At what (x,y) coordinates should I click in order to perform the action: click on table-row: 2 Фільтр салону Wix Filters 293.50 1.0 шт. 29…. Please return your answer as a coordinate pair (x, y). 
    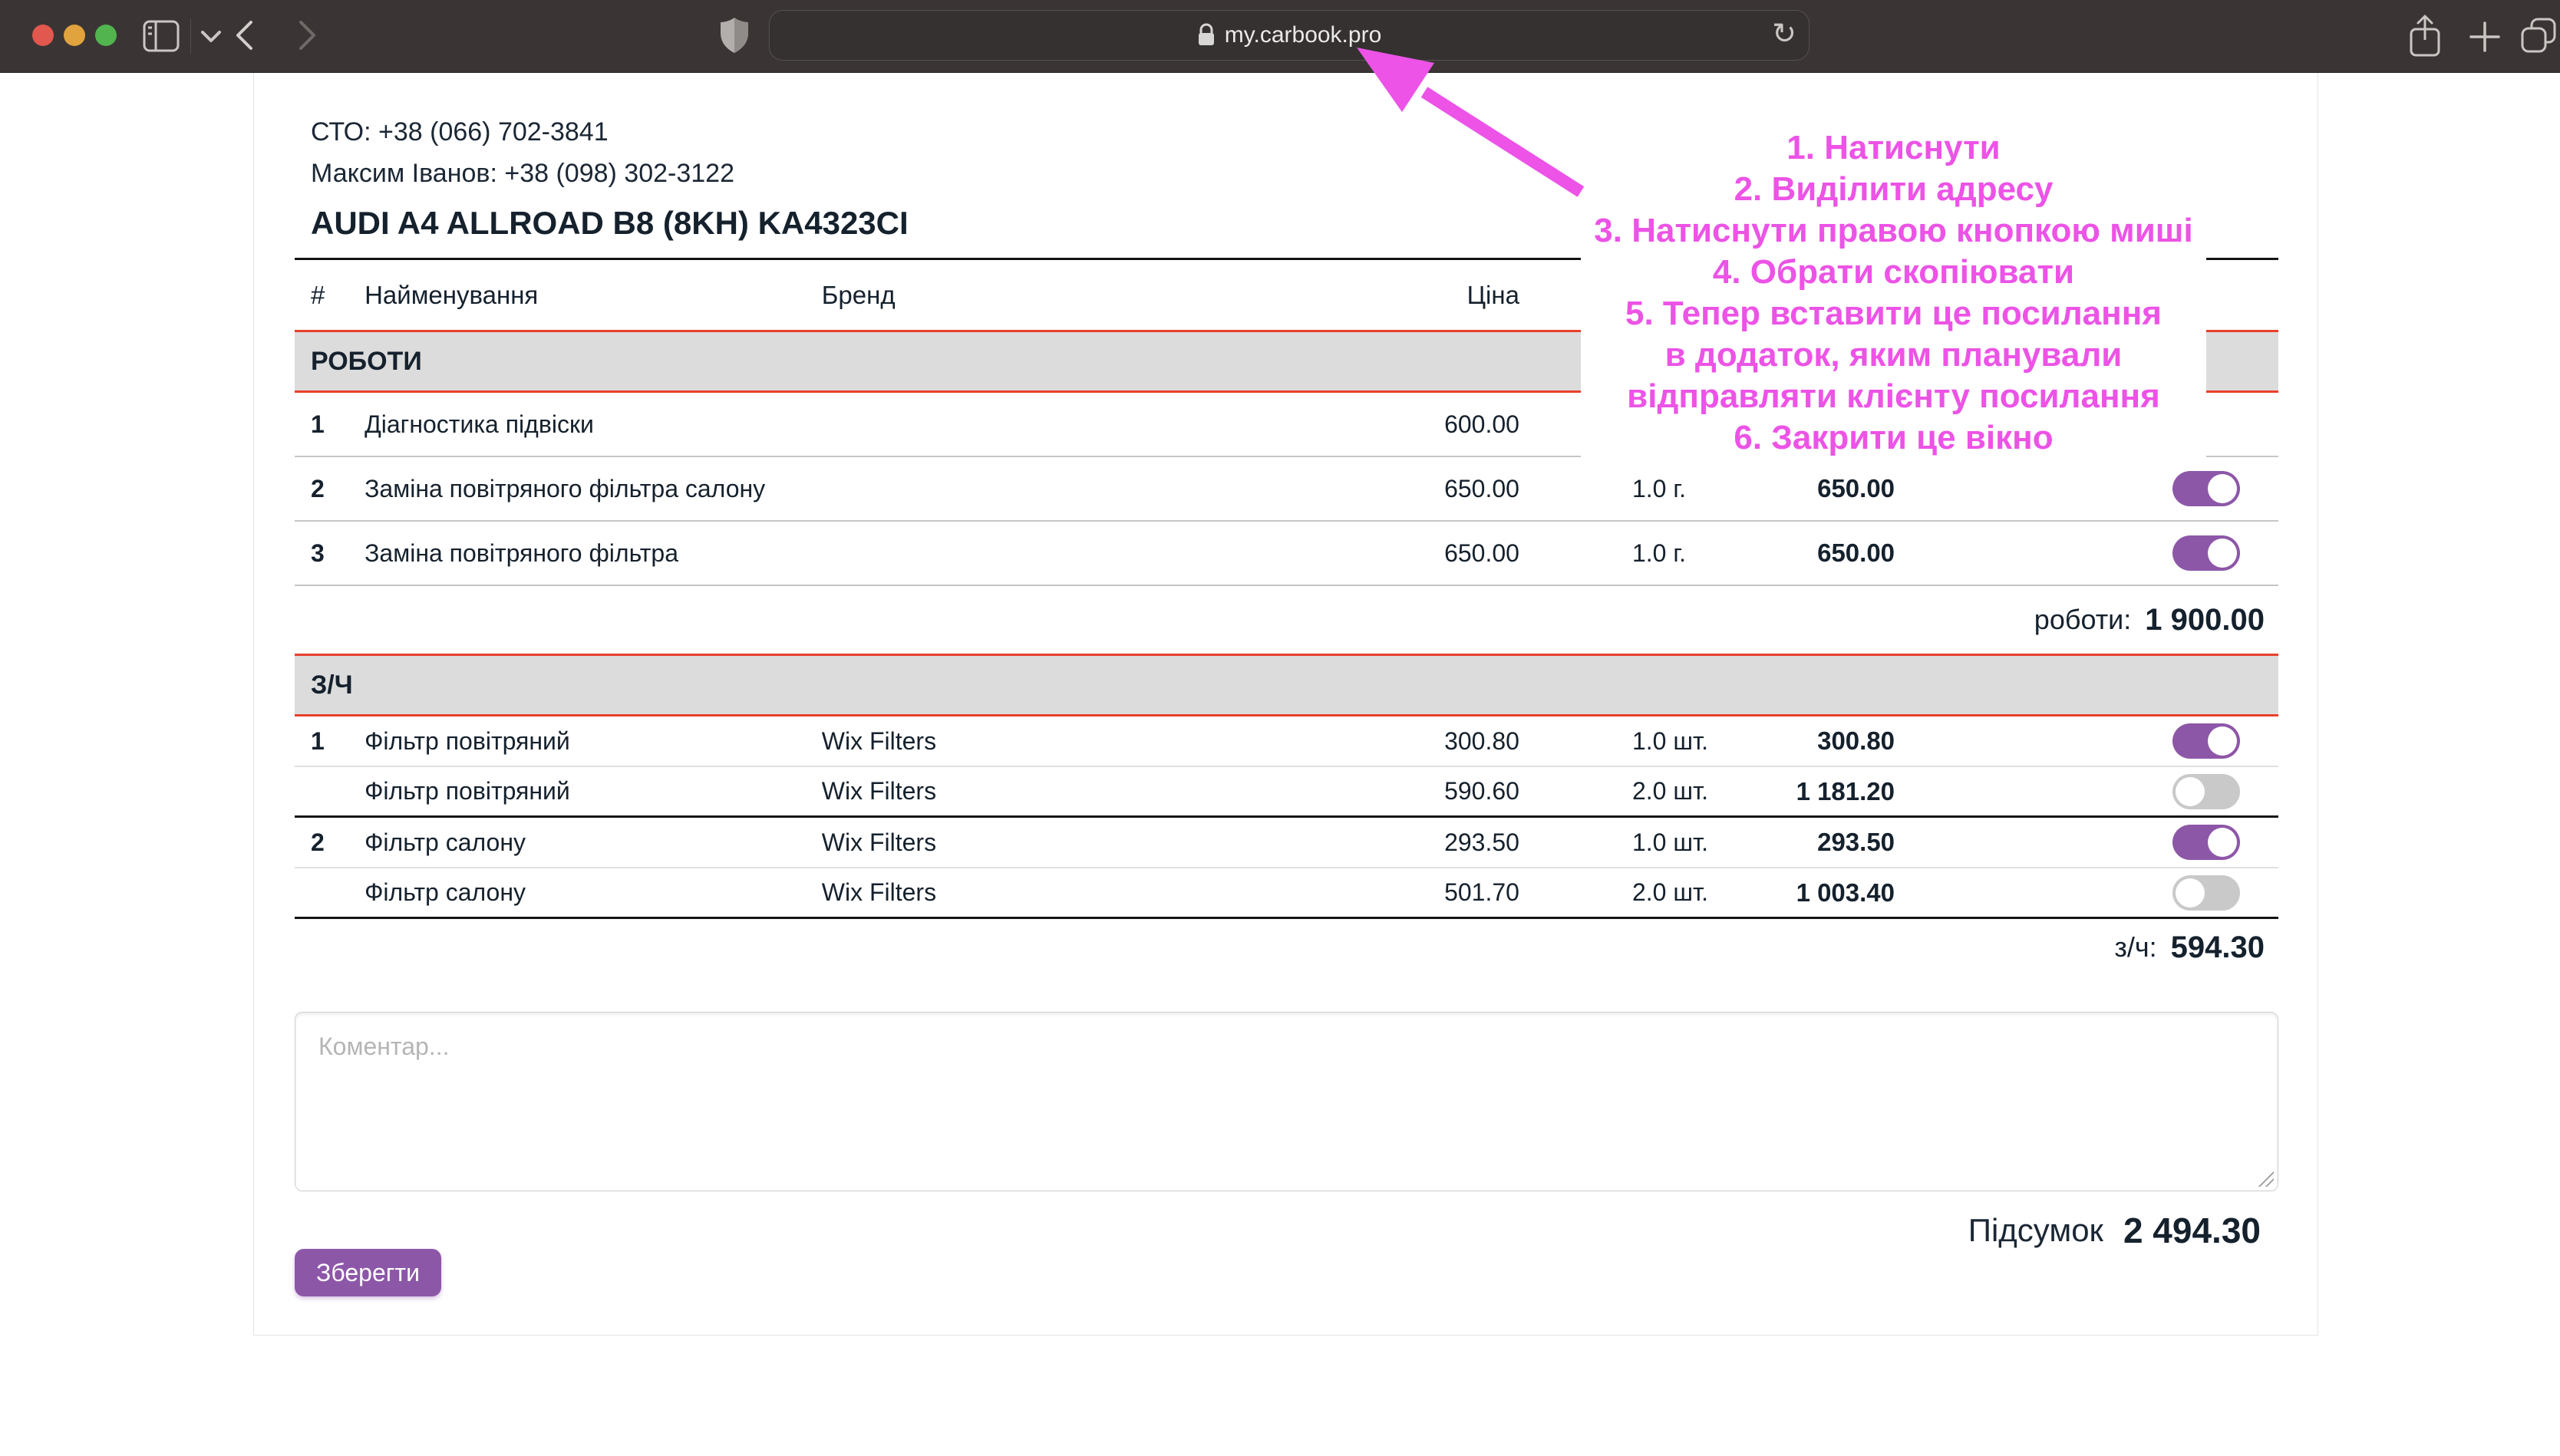
    Looking at the image, I should click on (1286, 843).